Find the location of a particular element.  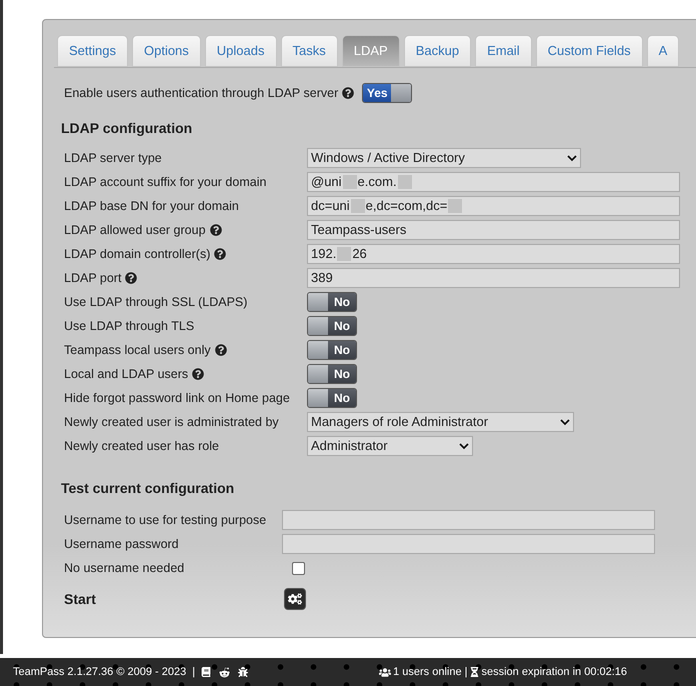

field-label: Username to use for testing purpose is located at coordinates (165, 520).